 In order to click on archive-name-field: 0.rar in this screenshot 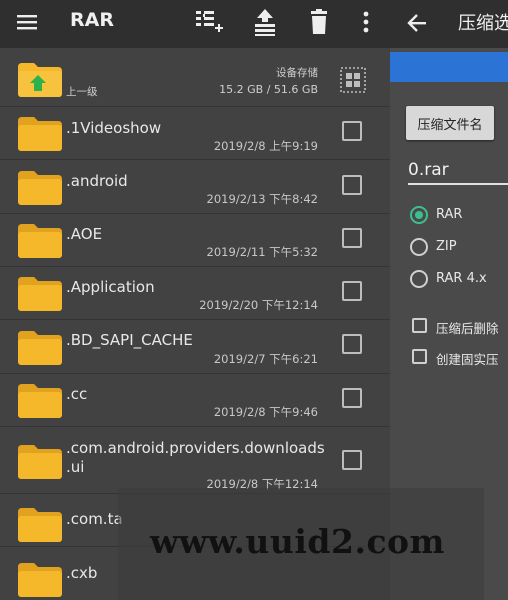, I will do `click(428, 170)`.